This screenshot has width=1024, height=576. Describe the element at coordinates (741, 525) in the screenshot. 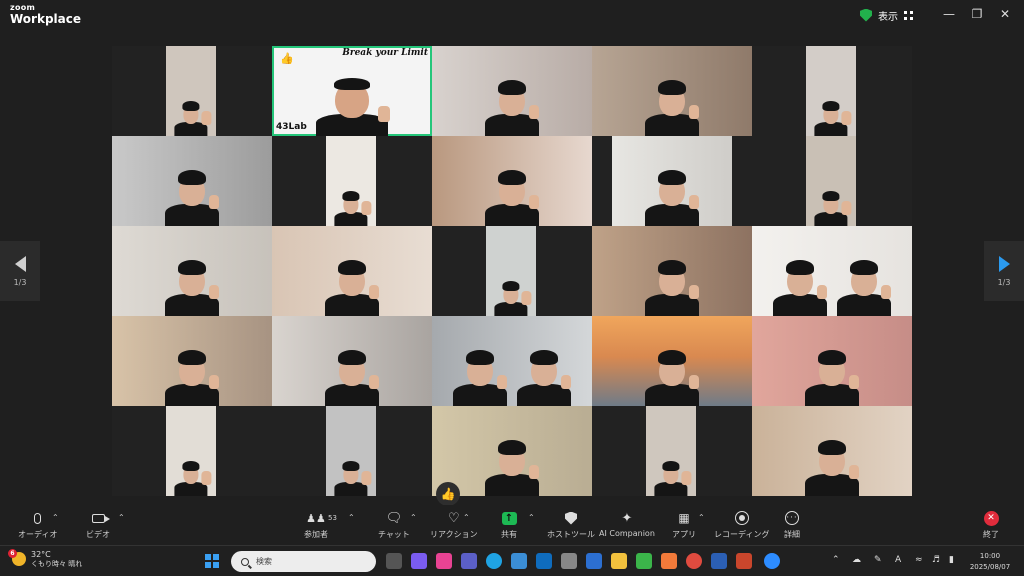

I see `recording-button: レコーディング` at that location.